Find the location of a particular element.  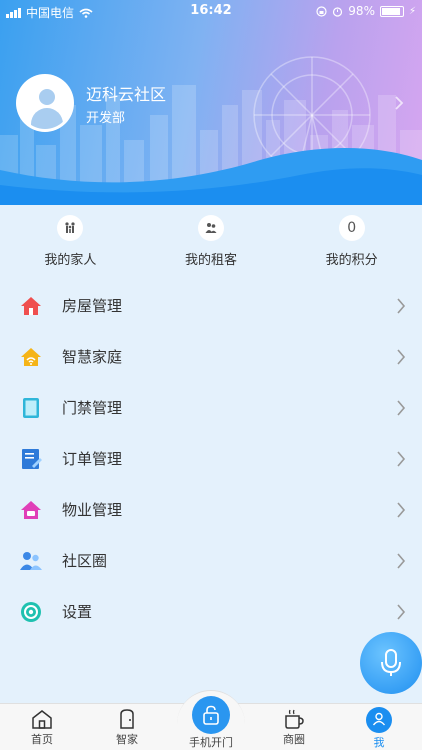

stats-row: 我的家人 我的租客 0 我的积分 is located at coordinates (211, 242).